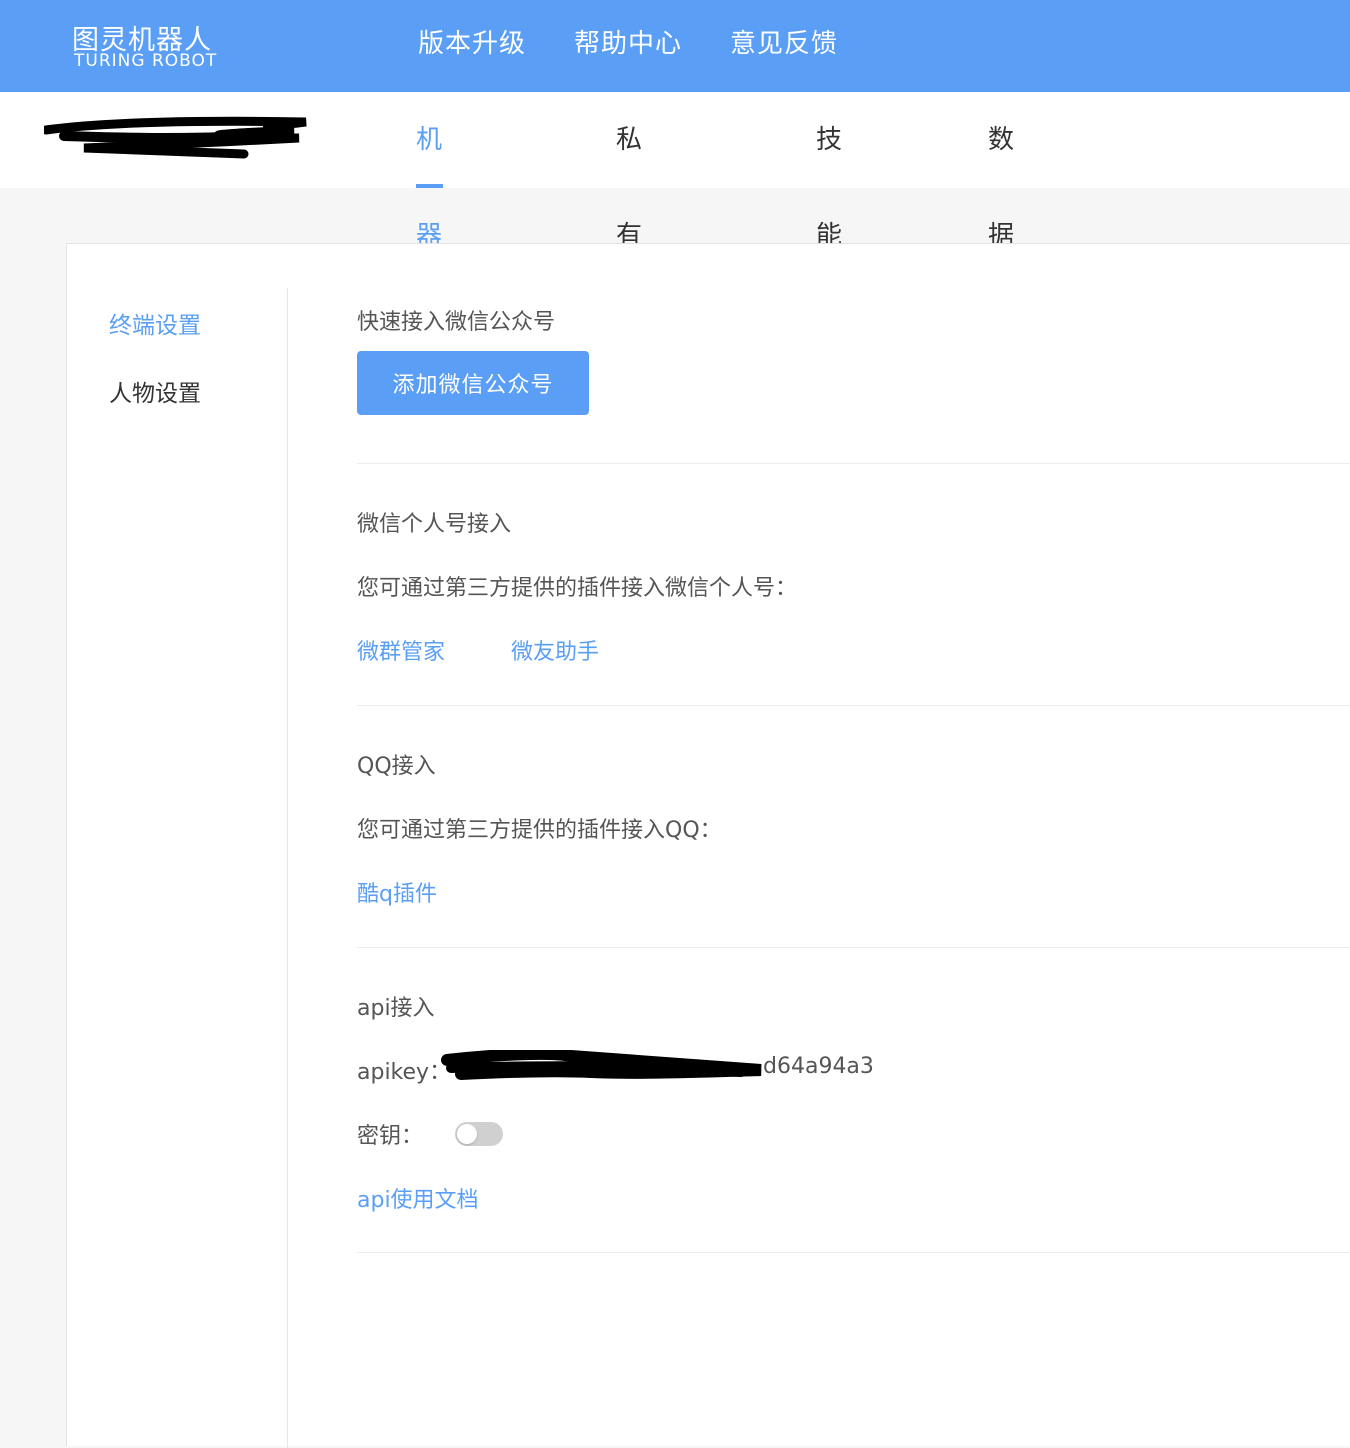 The height and width of the screenshot is (1448, 1350). What do you see at coordinates (555, 650) in the screenshot?
I see `weiyou-zhushou-link: 微友助手` at bounding box center [555, 650].